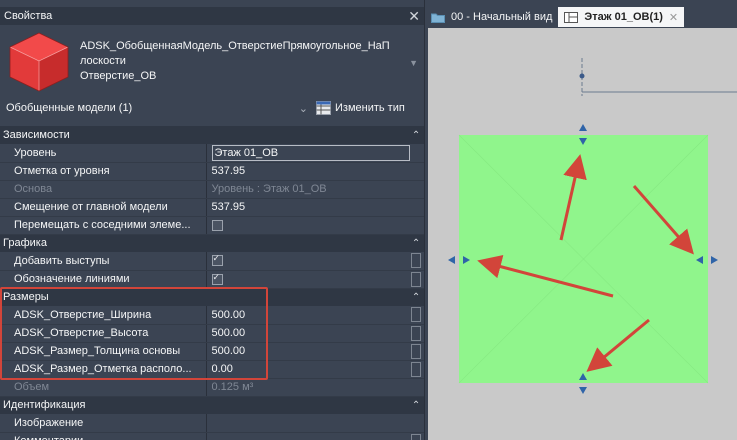  I want to click on chevron-down-icon: ▼, so click(413, 63).